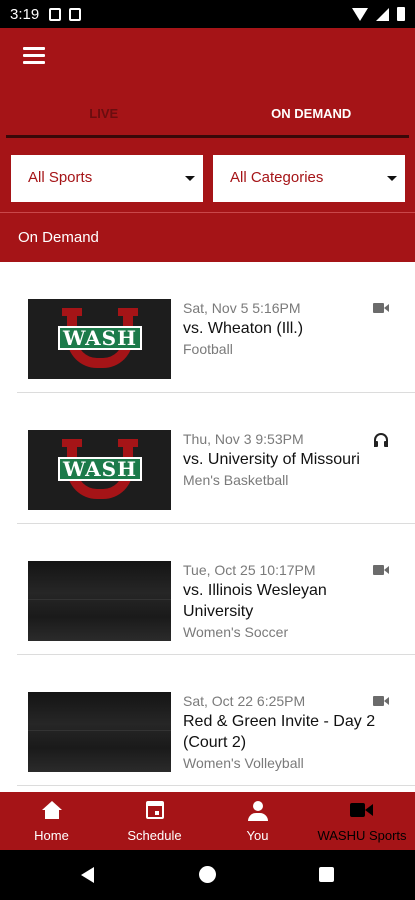 The image size is (415, 900). Describe the element at coordinates (382, 14) in the screenshot. I see `signal-icon` at that location.